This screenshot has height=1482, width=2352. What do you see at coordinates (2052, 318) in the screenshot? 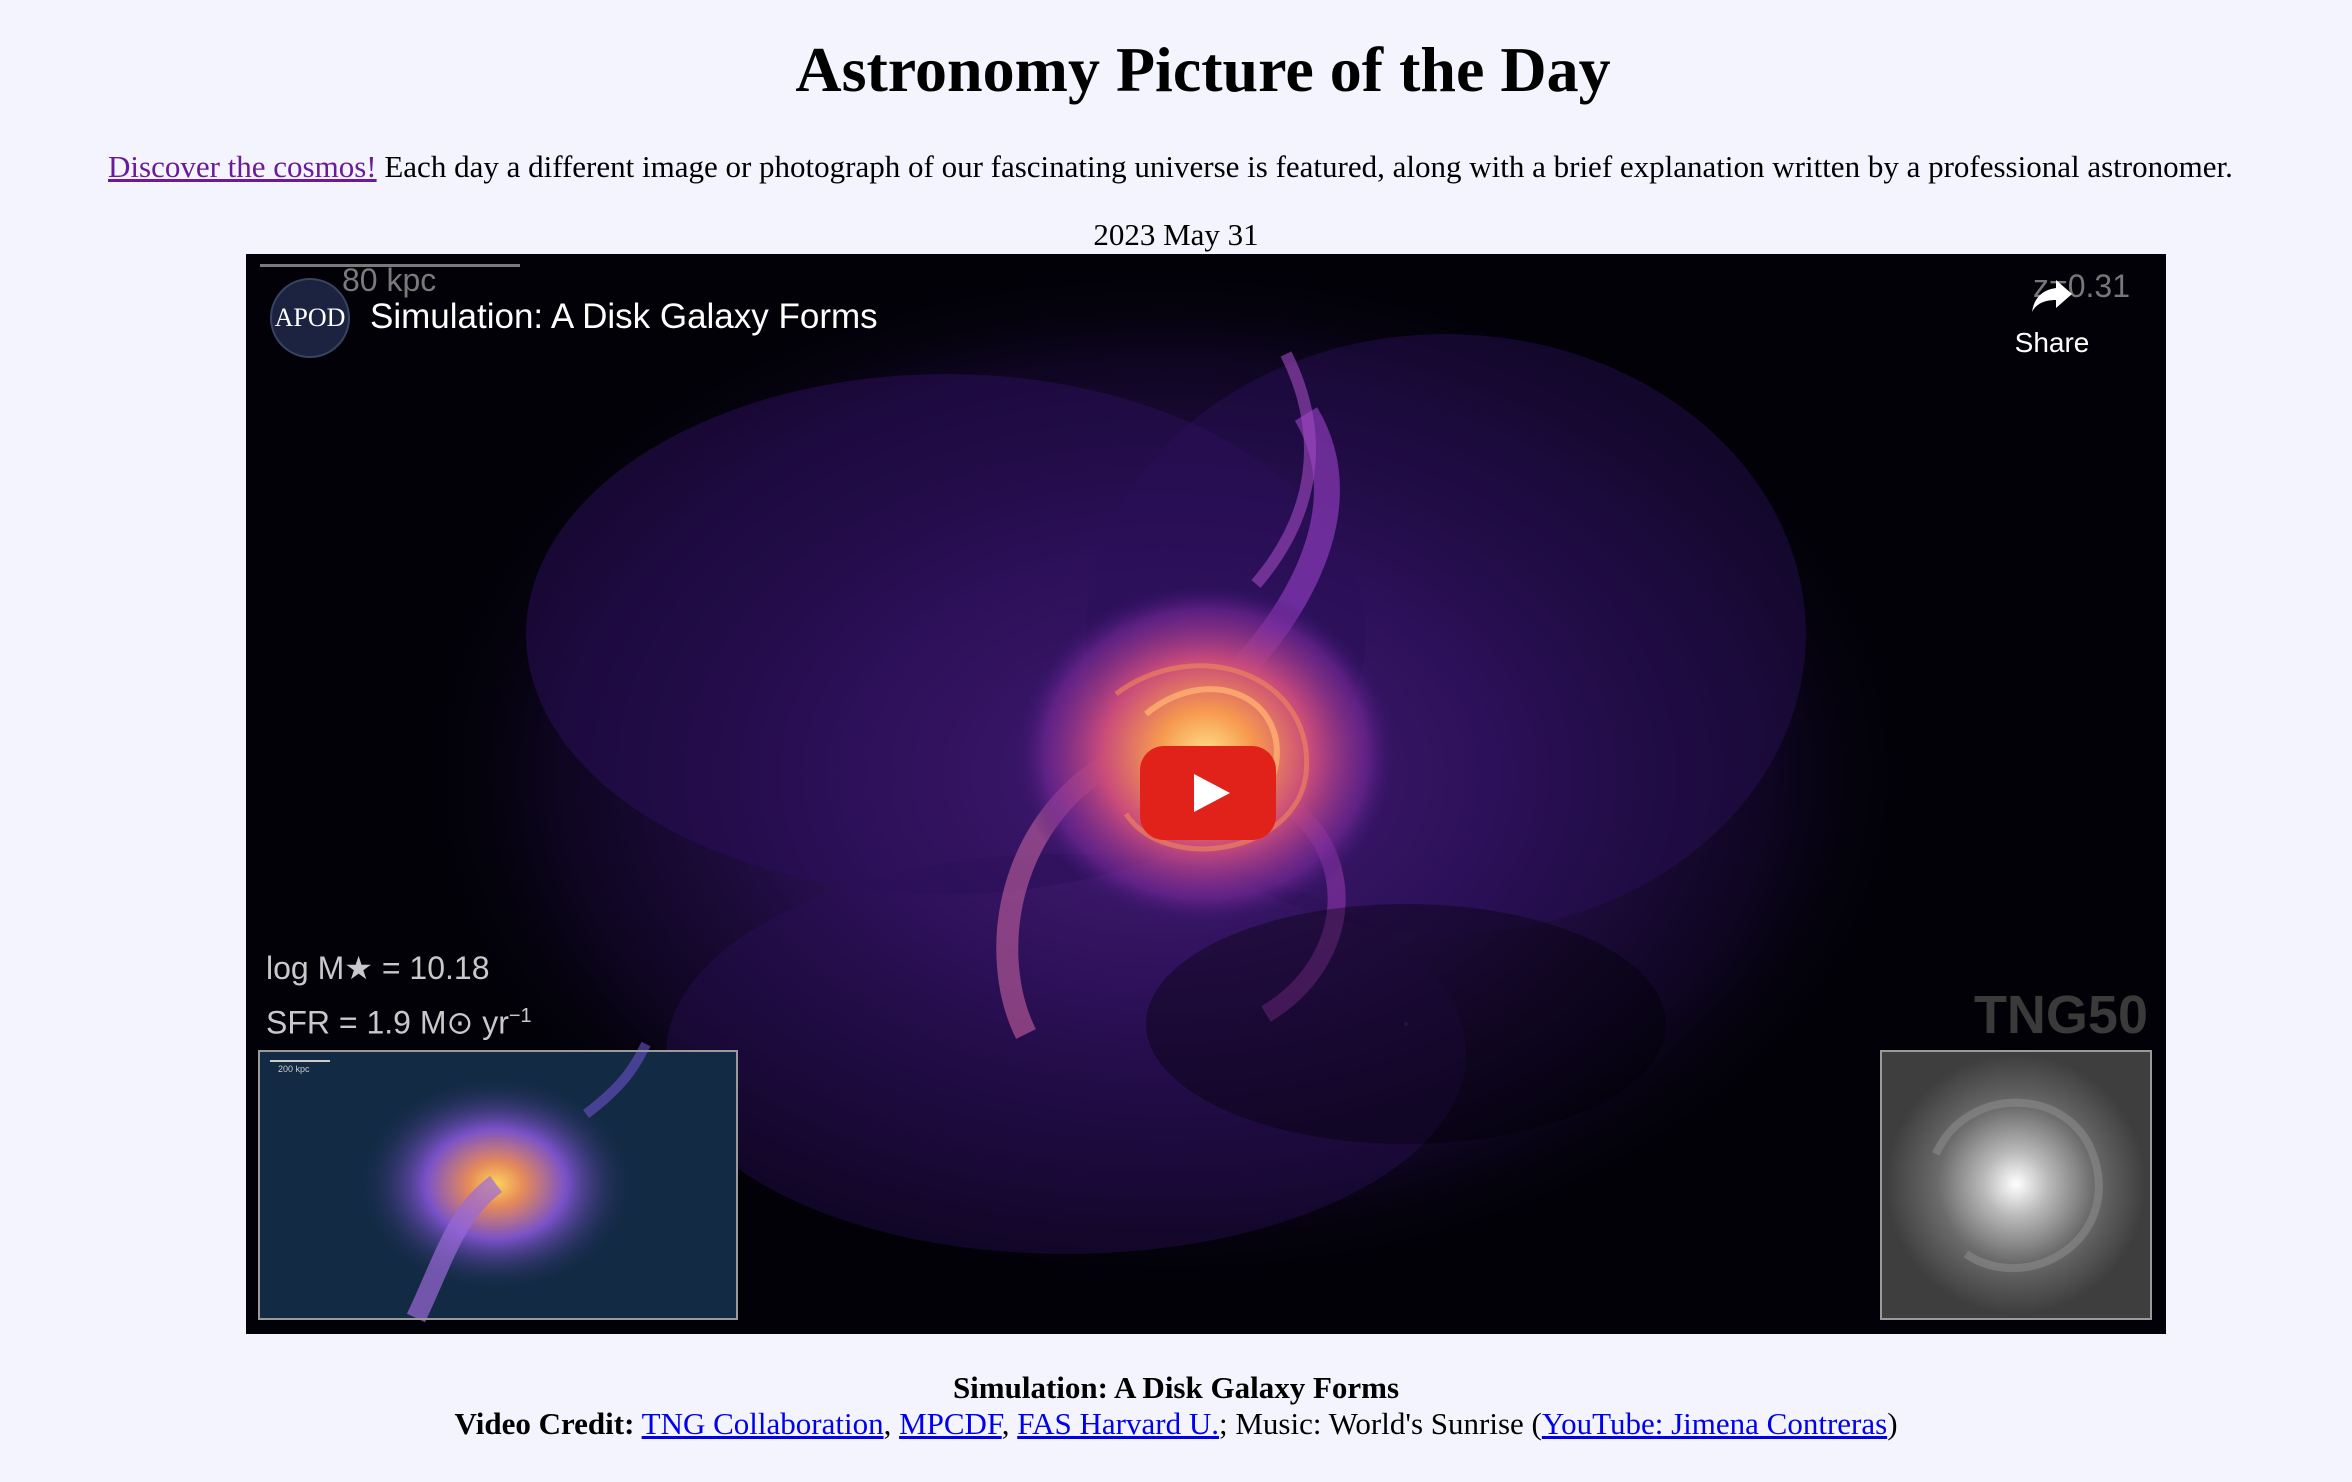
I see `share-button: Share` at bounding box center [2052, 318].